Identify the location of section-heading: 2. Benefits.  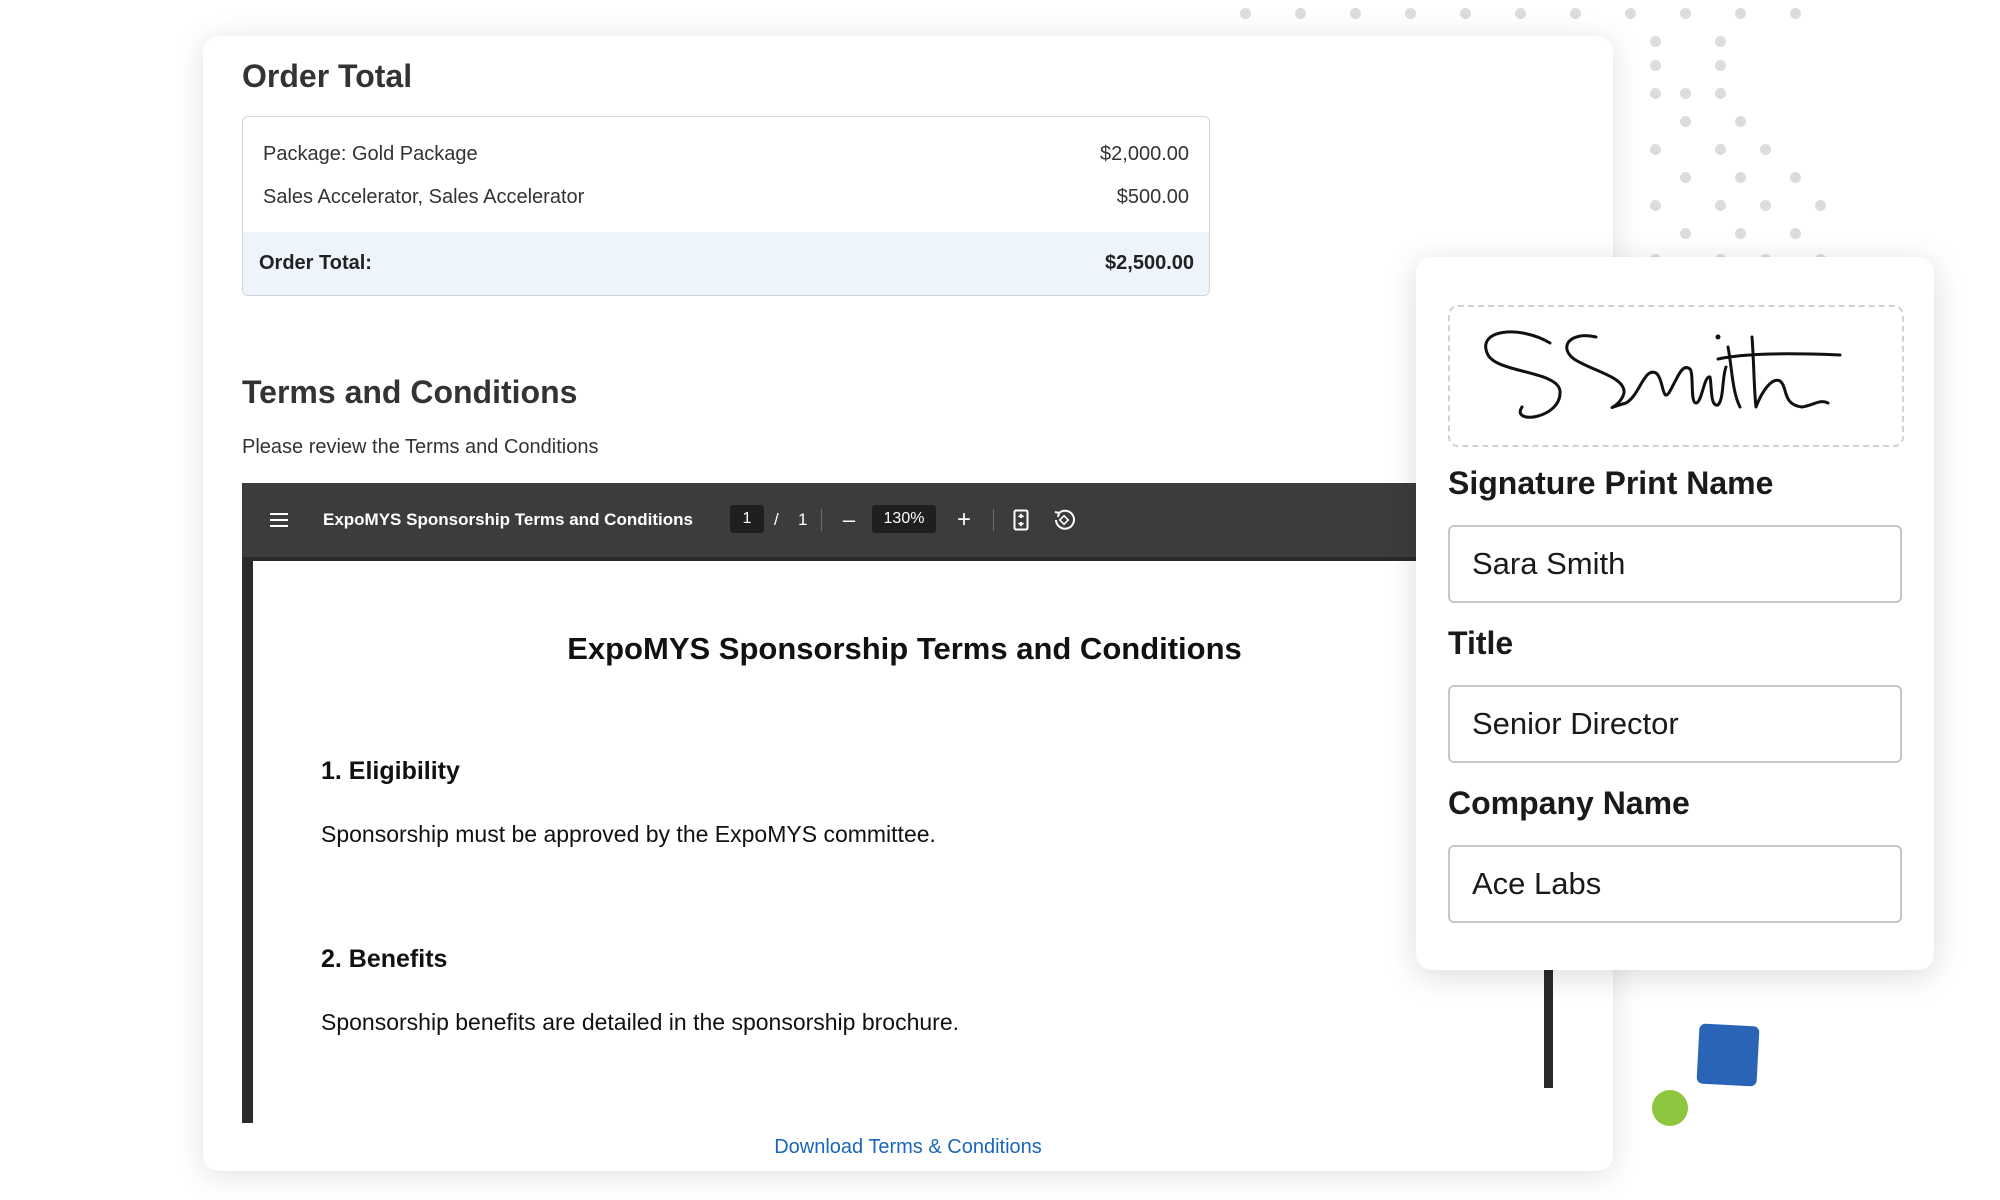
(384, 959).